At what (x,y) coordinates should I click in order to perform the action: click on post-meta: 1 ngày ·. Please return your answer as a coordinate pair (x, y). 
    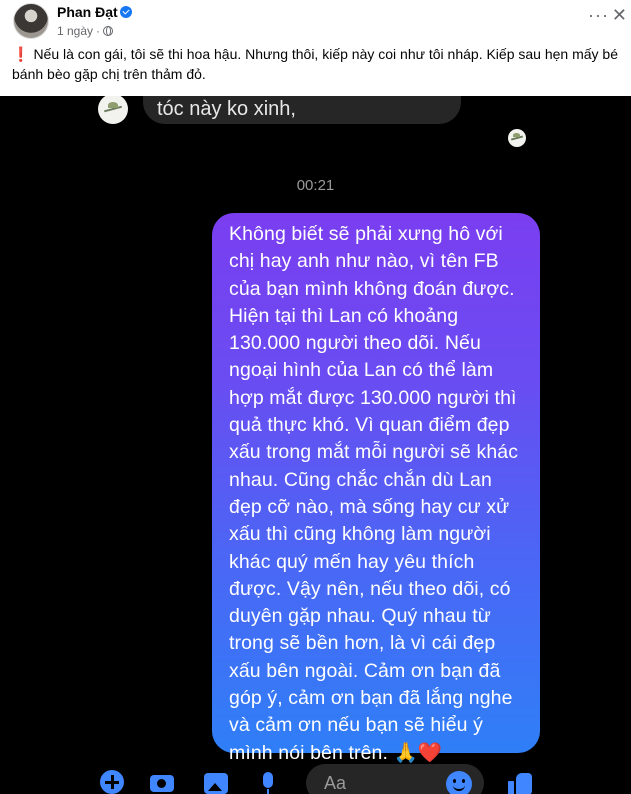
    Looking at the image, I should click on (85, 31).